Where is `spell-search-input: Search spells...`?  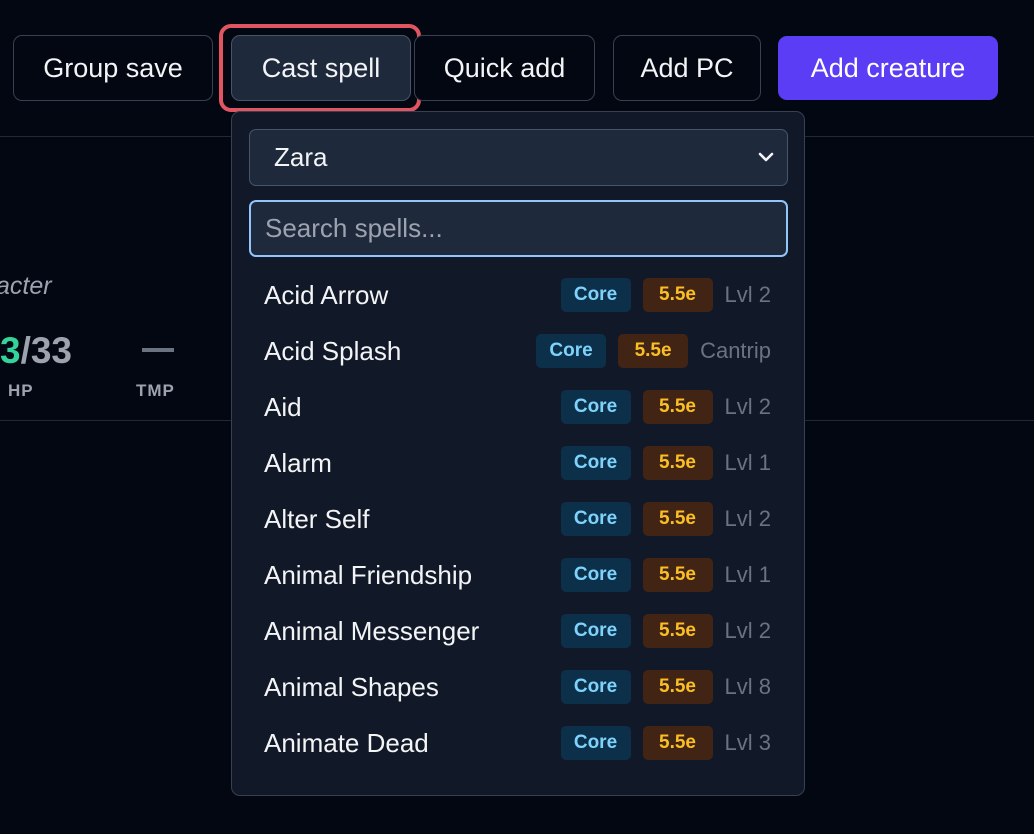
spell-search-input: Search spells... is located at coordinates (518, 228).